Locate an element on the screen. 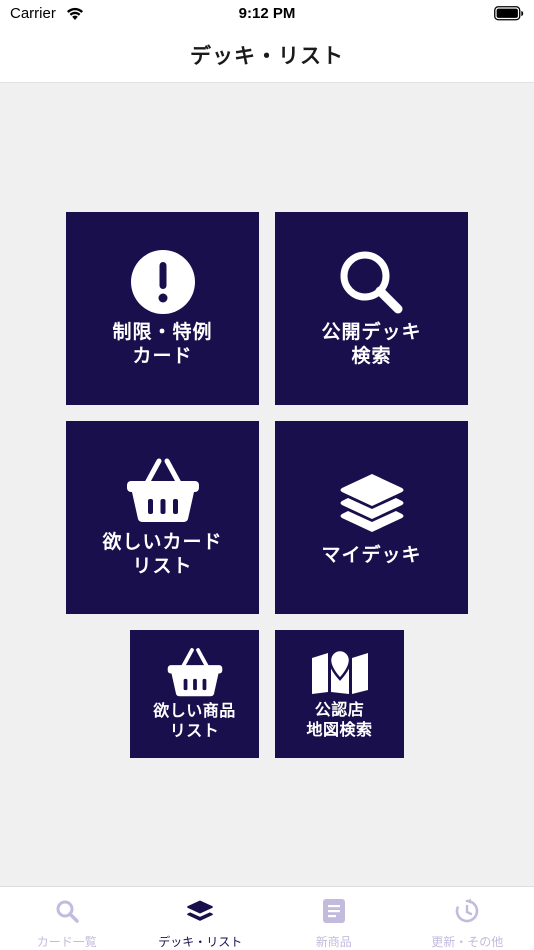 The height and width of the screenshot is (950, 534). my-deck-tile: マイデッキ is located at coordinates (371, 517).